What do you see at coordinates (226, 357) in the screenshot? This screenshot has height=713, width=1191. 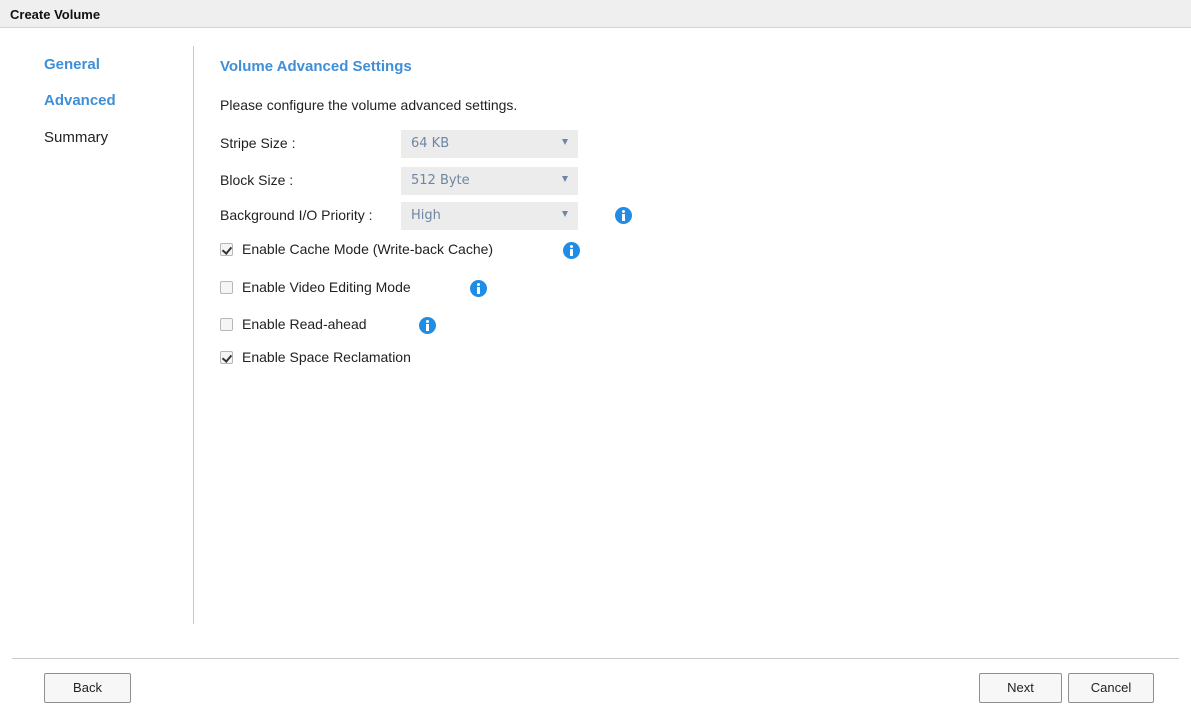 I see `space-reclamation-checkbox` at bounding box center [226, 357].